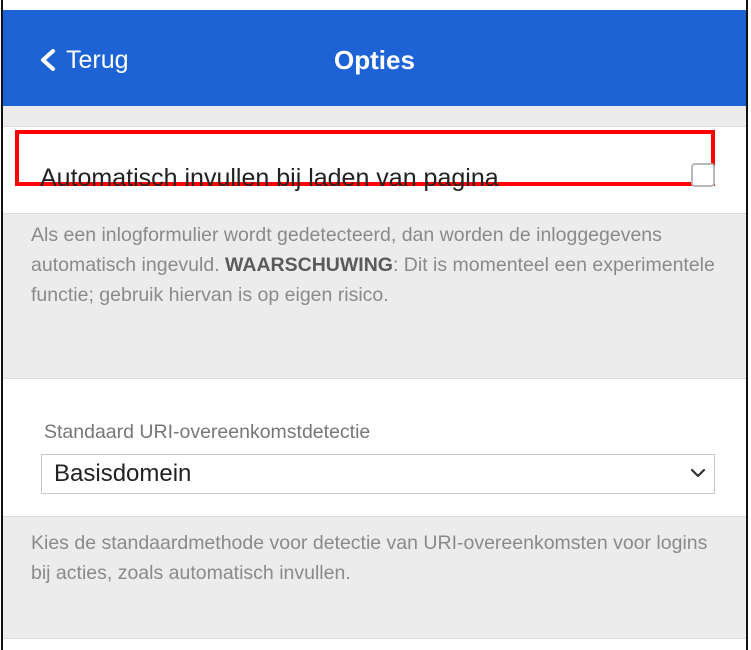 The image size is (751, 650). Describe the element at coordinates (207, 432) in the screenshot. I see `uri-detection-label: Standaard URI-overeenkomstdetectie` at that location.